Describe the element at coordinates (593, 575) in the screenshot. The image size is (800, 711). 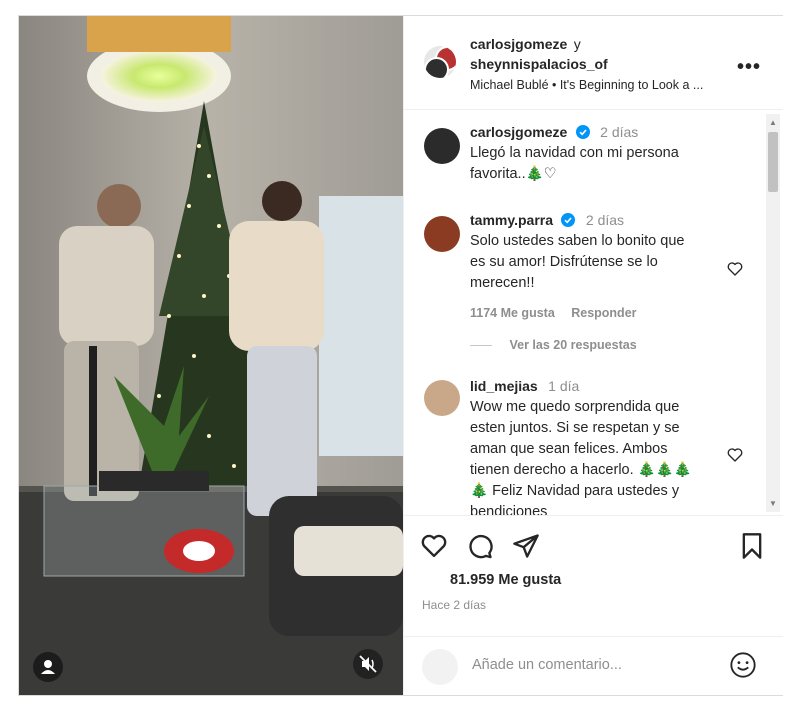
I see `post-actions: 81.959 Me gusta Hace 2 días` at that location.